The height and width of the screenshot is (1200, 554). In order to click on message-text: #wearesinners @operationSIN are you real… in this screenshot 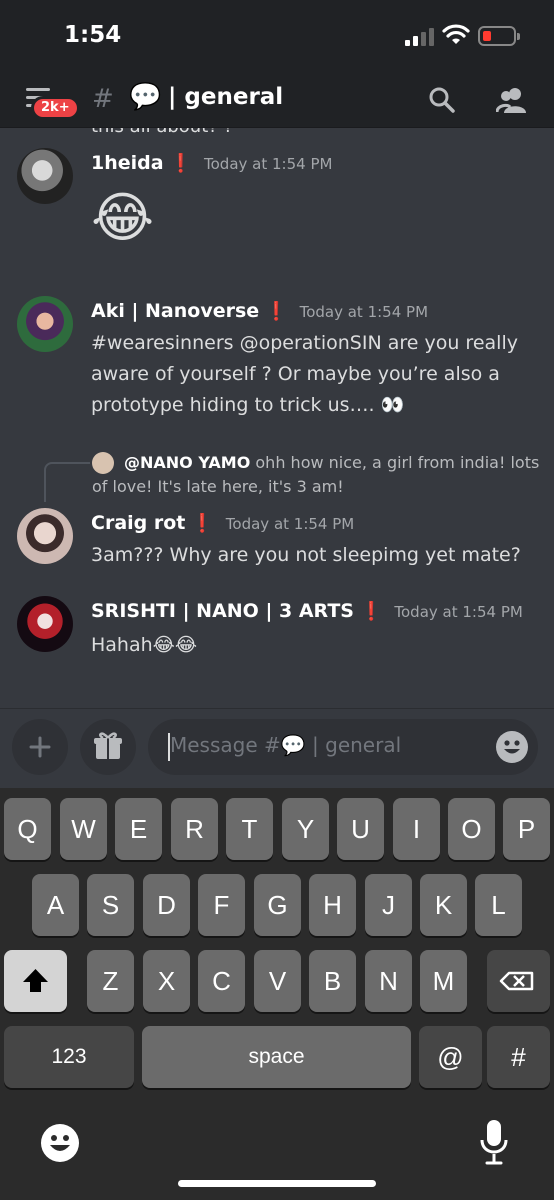, I will do `click(304, 374)`.